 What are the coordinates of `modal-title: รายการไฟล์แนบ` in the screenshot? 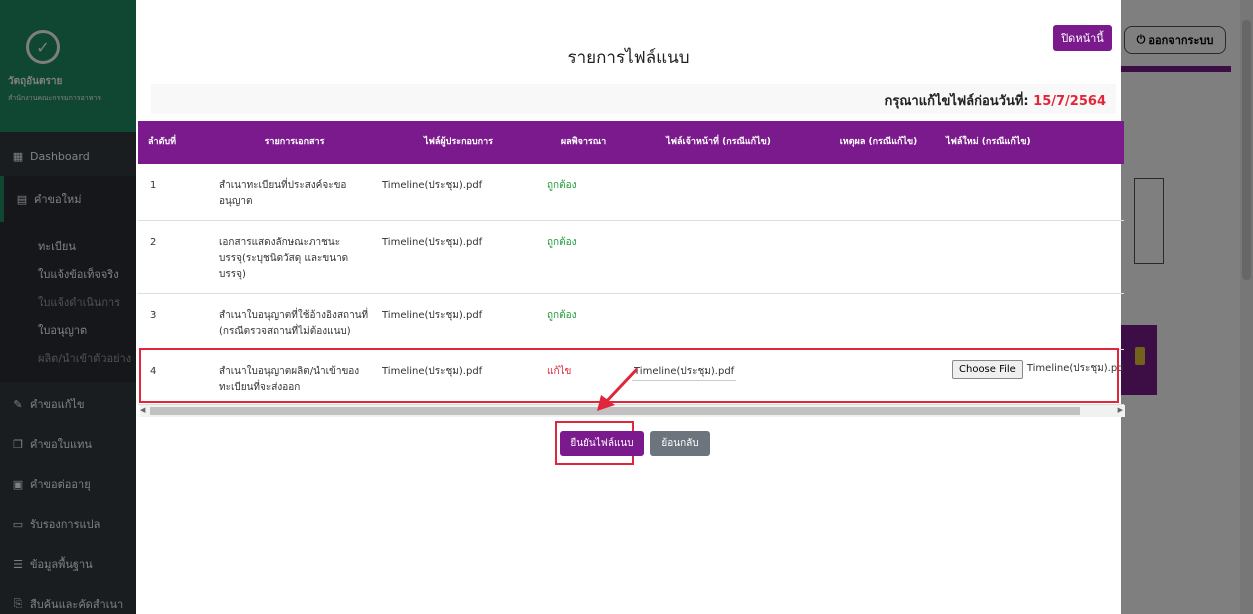 It's located at (628, 58).